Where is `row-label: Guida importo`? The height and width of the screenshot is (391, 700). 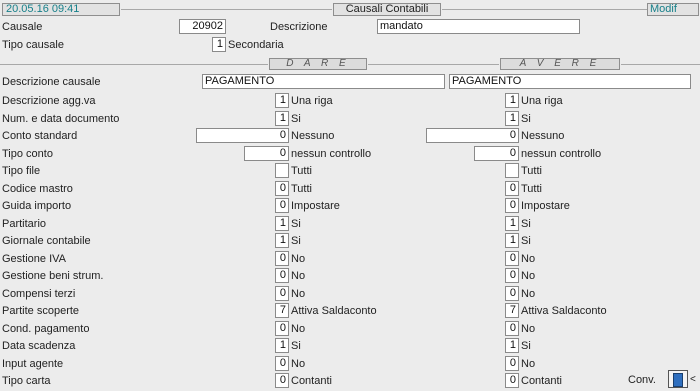
row-label: Guida importo is located at coordinates (37, 206).